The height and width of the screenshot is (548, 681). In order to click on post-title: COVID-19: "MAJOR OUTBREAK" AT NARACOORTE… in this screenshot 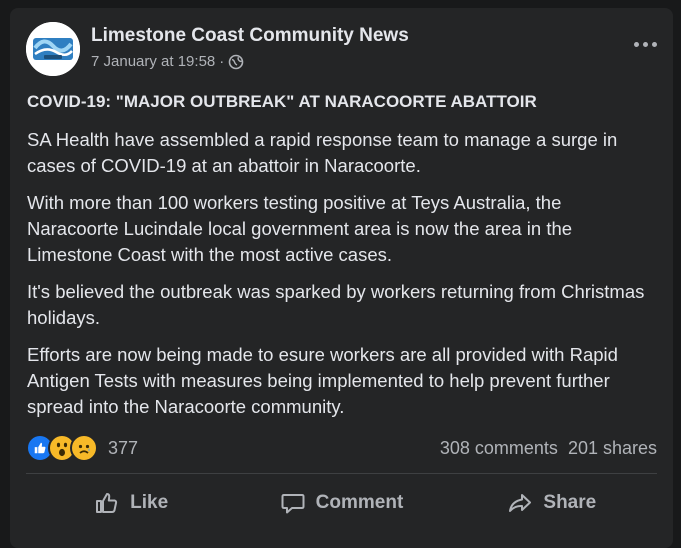, I will do `click(282, 101)`.